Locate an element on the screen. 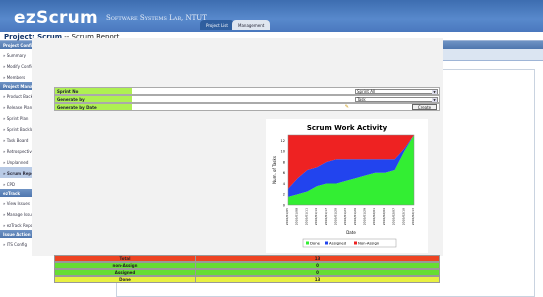 Image resolution: width=543 pixels, height=297 pixels. x-tick-label: 2010/01/20 is located at coordinates (335, 216).